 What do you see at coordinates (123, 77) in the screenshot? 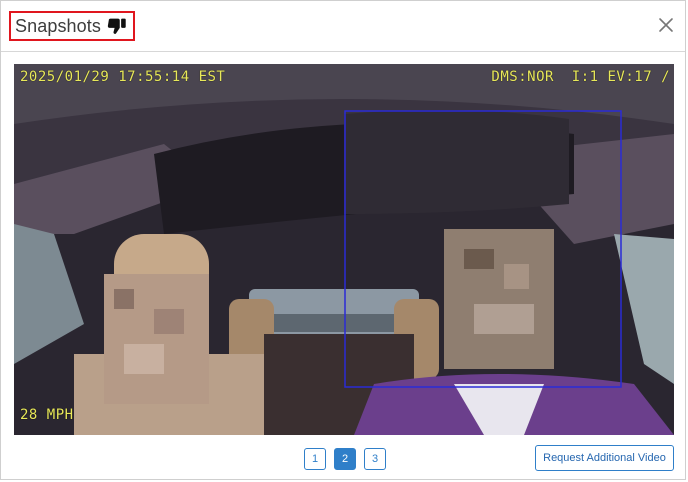
I see `snapshot-timestamp: 2025/01/29 17:55:14 EST` at bounding box center [123, 77].